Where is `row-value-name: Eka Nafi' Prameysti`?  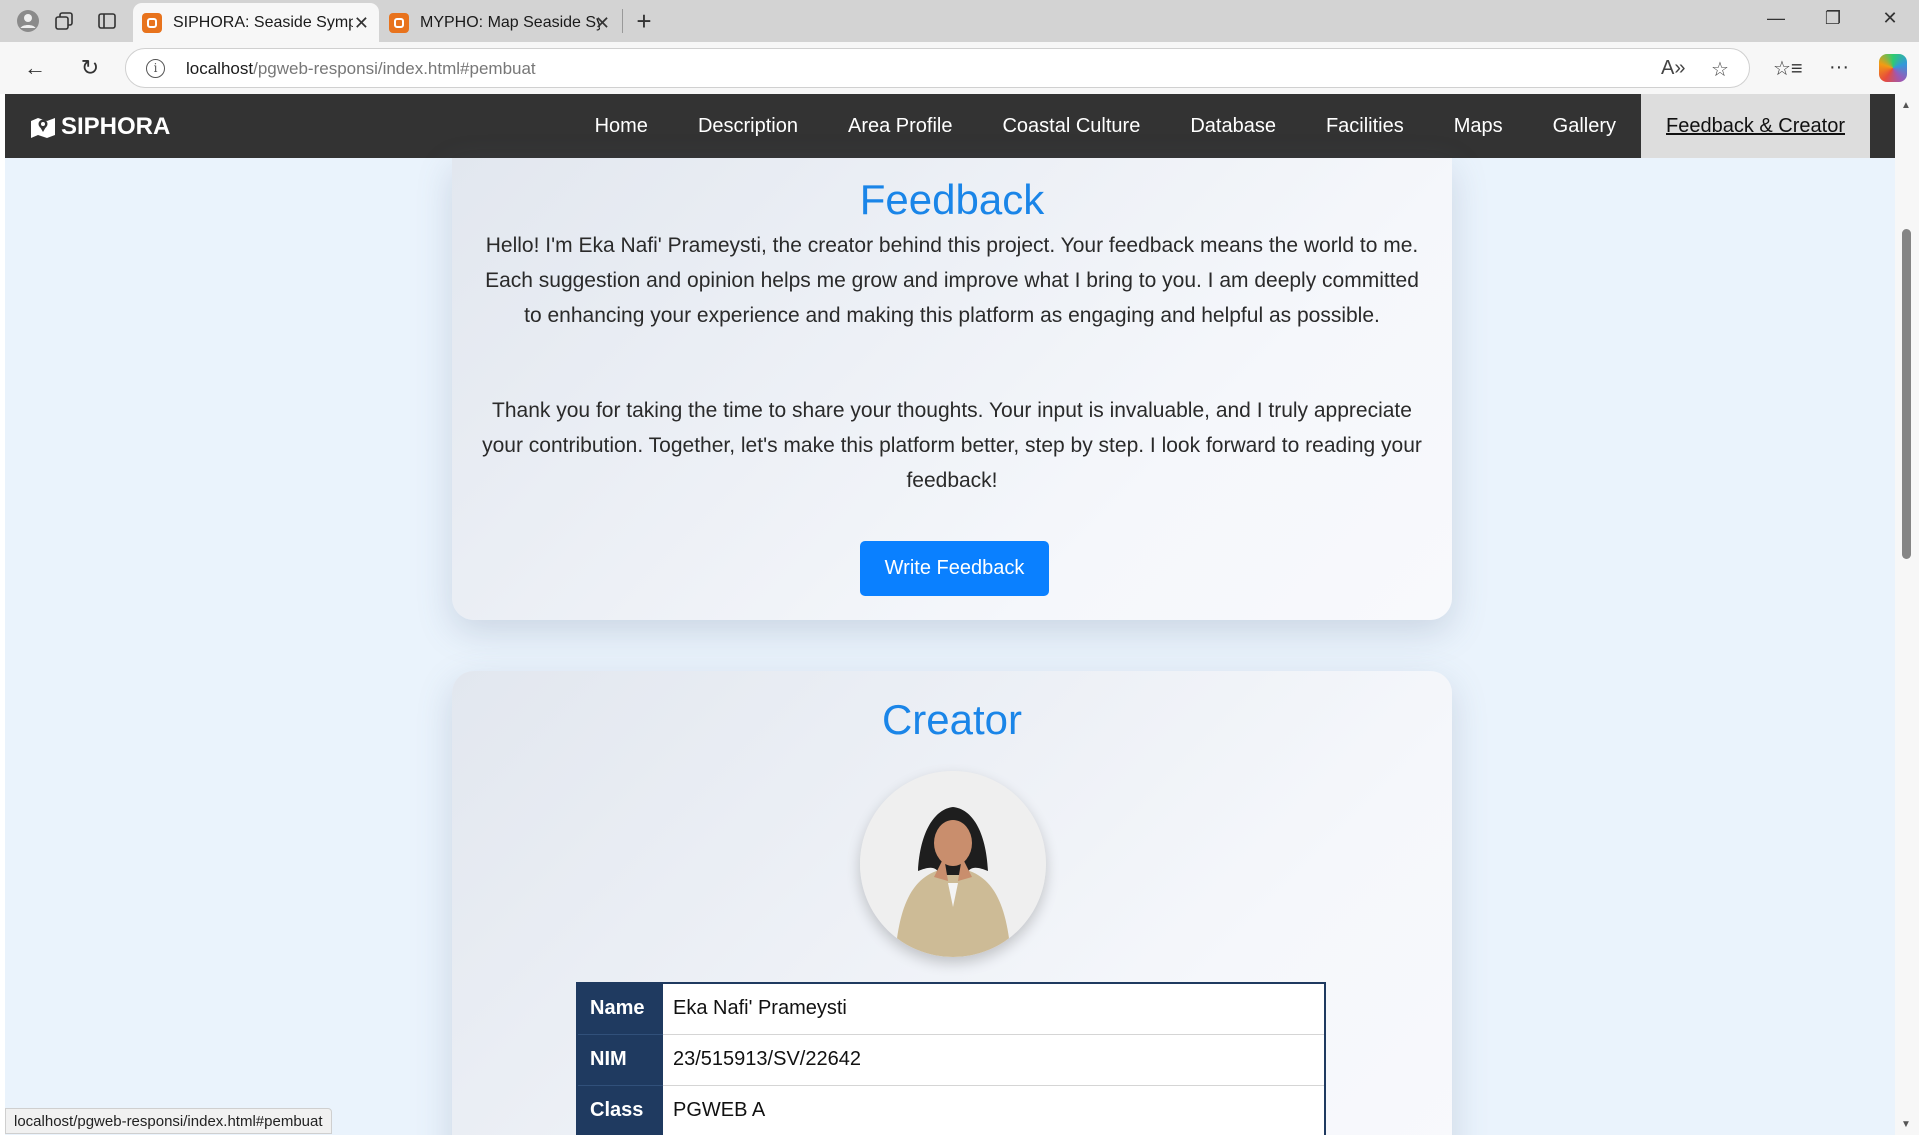
row-value-name: Eka Nafi' Prameysti is located at coordinates (994, 1009).